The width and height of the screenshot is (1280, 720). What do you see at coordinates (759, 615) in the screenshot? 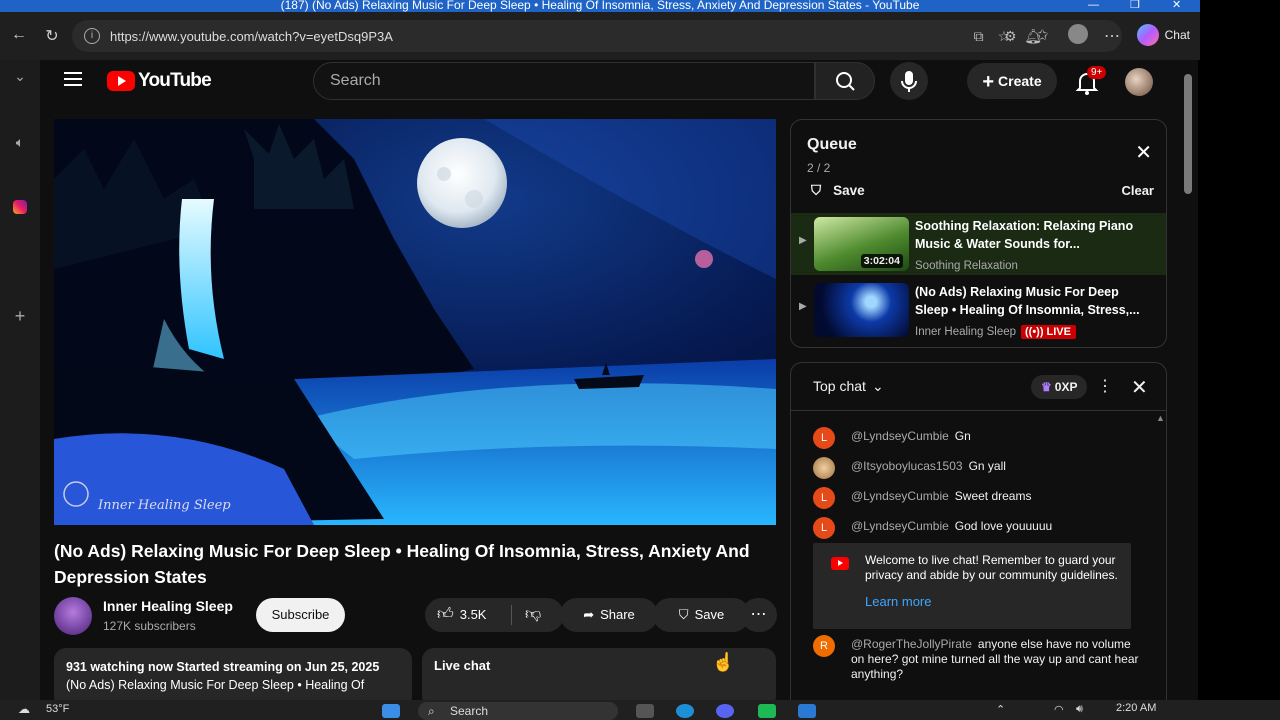
I see `more-actions-button: ⋯` at bounding box center [759, 615].